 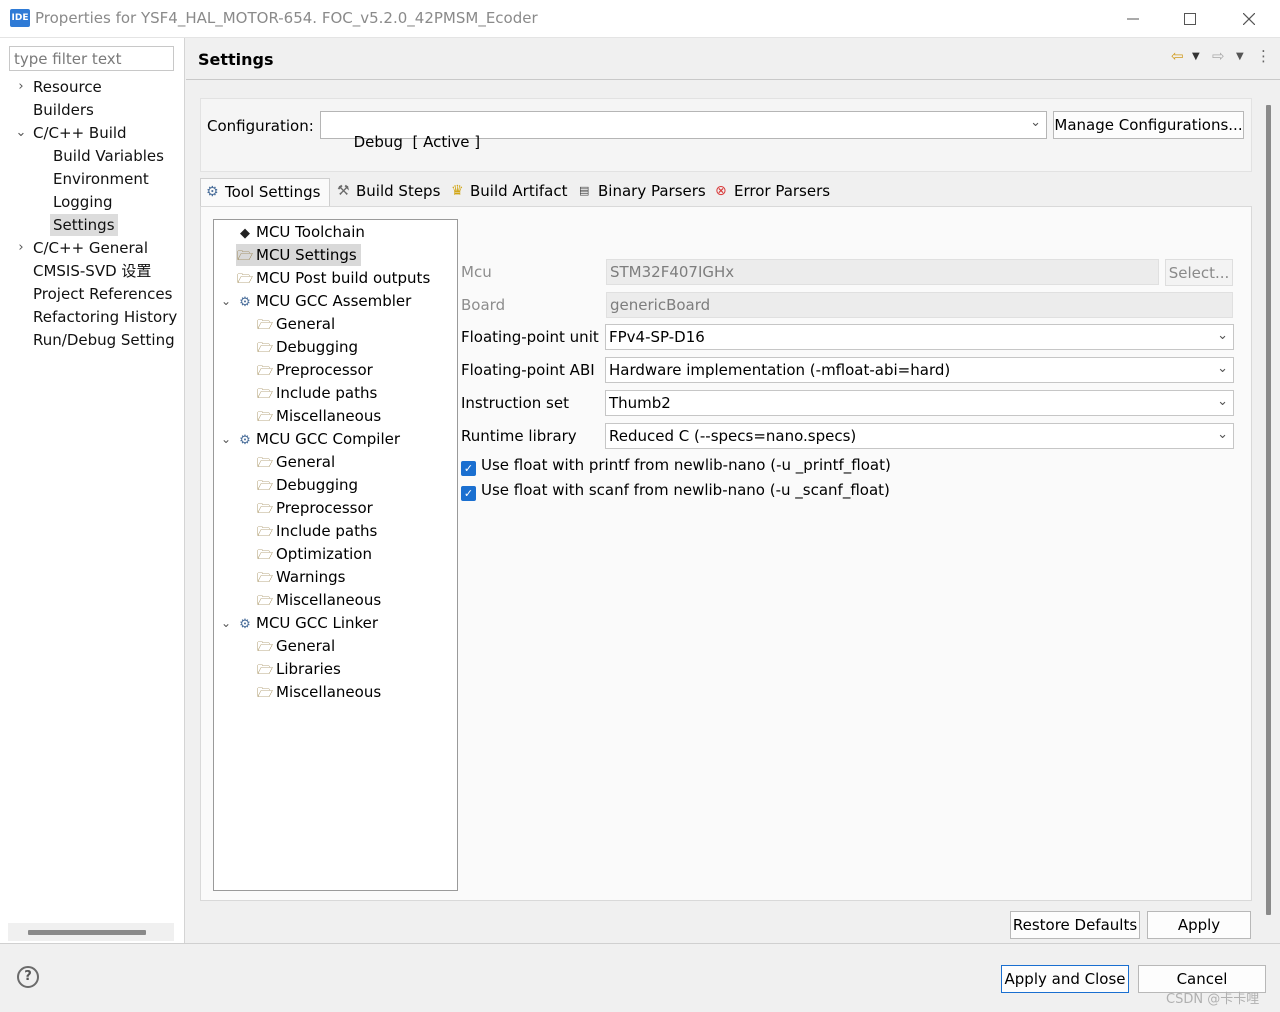 I want to click on back-icon: ⇦, so click(x=1177, y=56).